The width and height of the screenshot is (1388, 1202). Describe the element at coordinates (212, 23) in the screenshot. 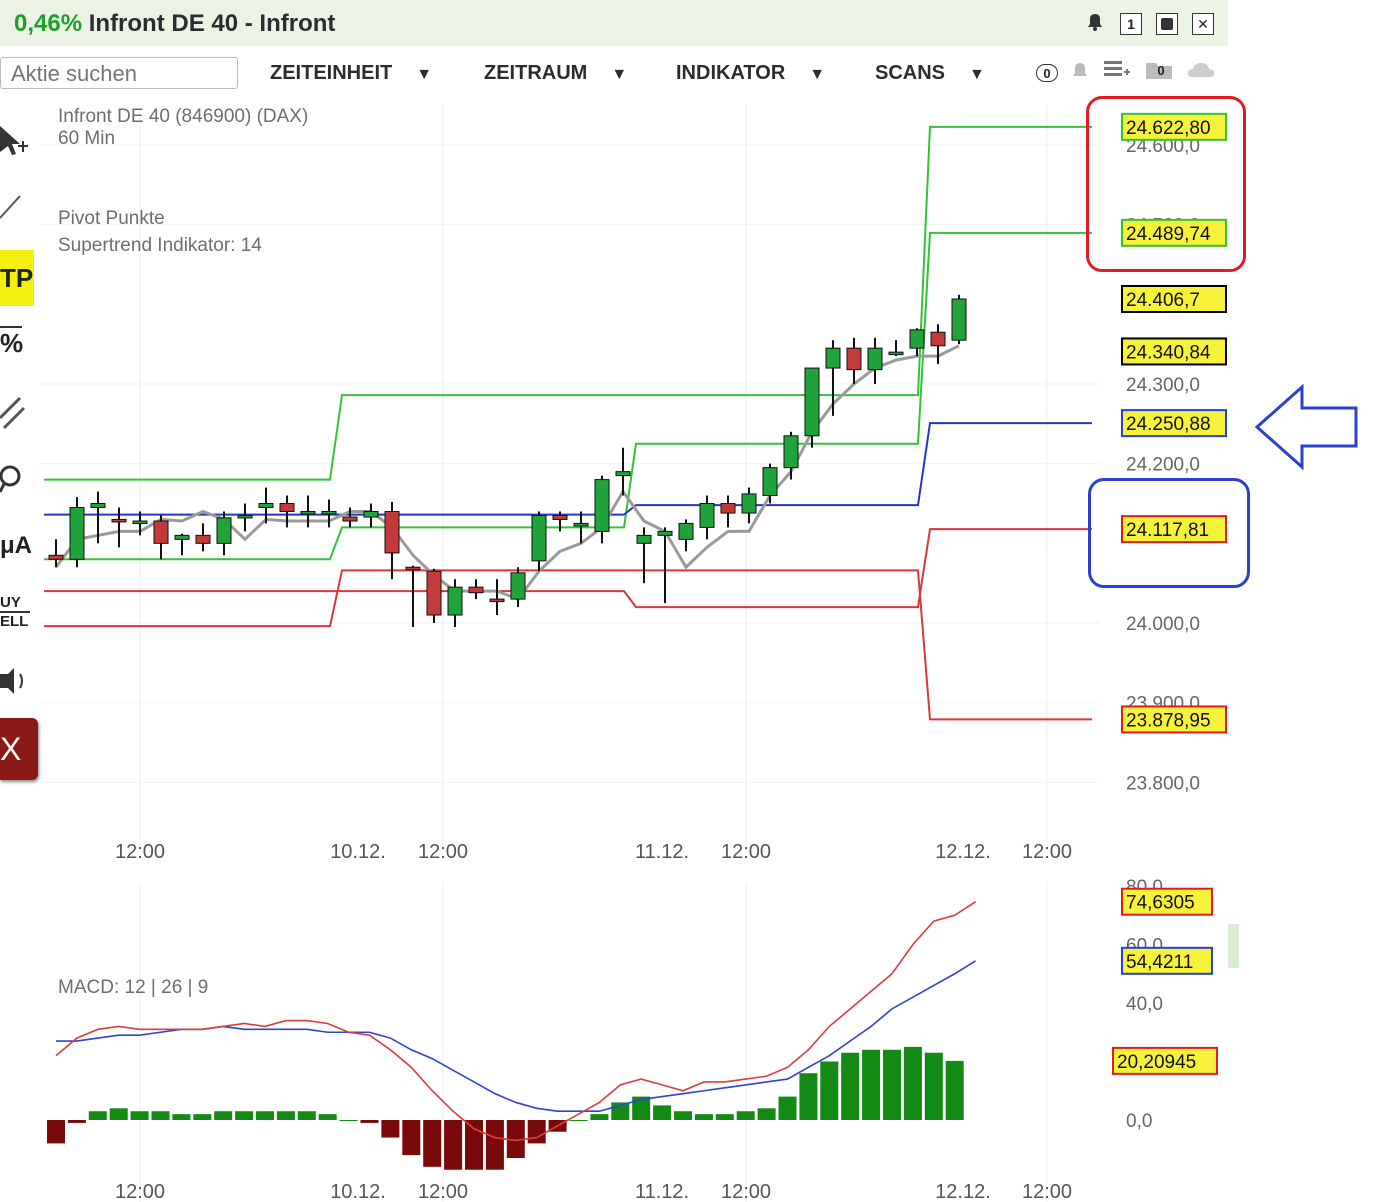

I see `instrument-title: Infront DE 40 - Infront` at that location.